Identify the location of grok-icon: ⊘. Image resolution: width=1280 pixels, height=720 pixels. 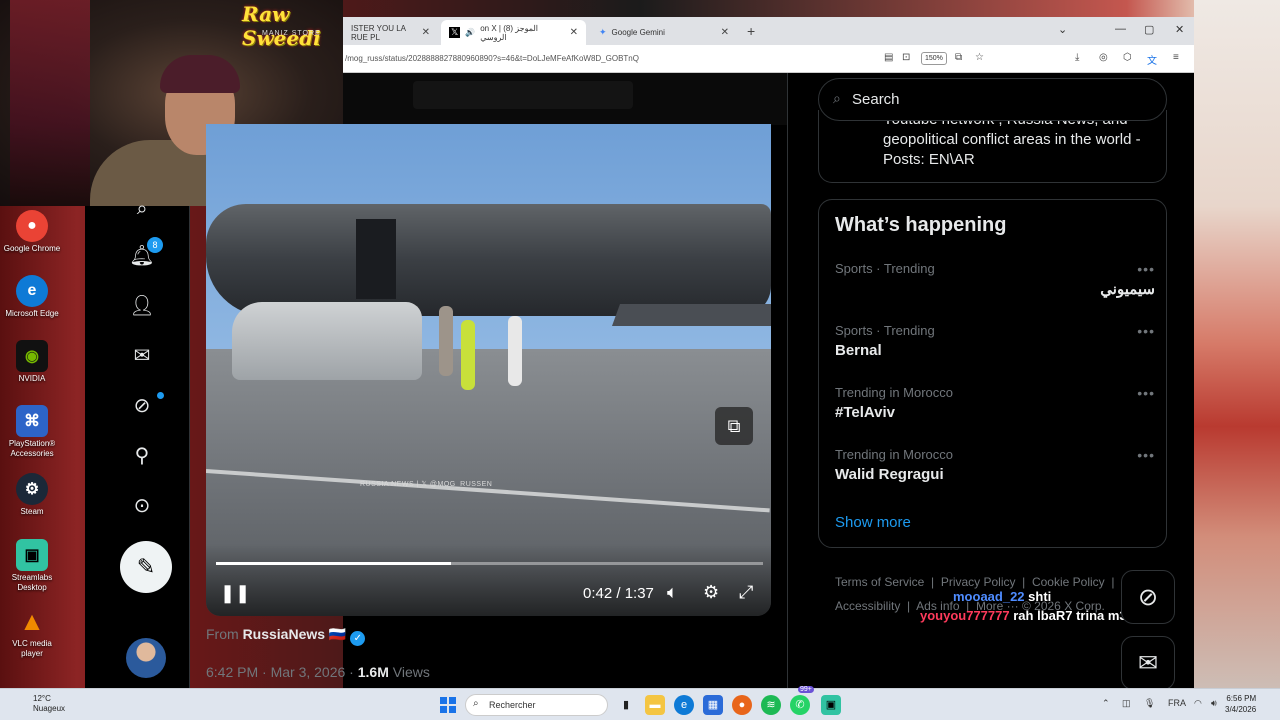
(142, 406).